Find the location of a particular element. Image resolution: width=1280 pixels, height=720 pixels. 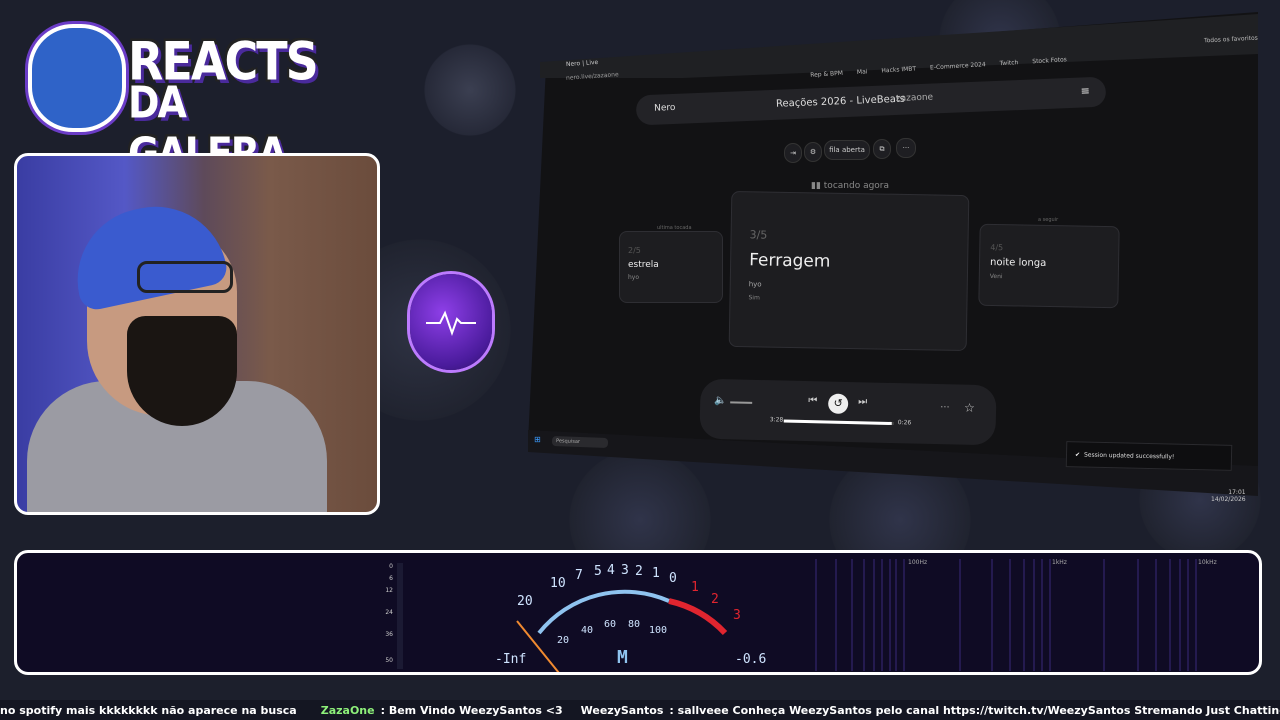

total-time: 0:26 is located at coordinates (904, 423).